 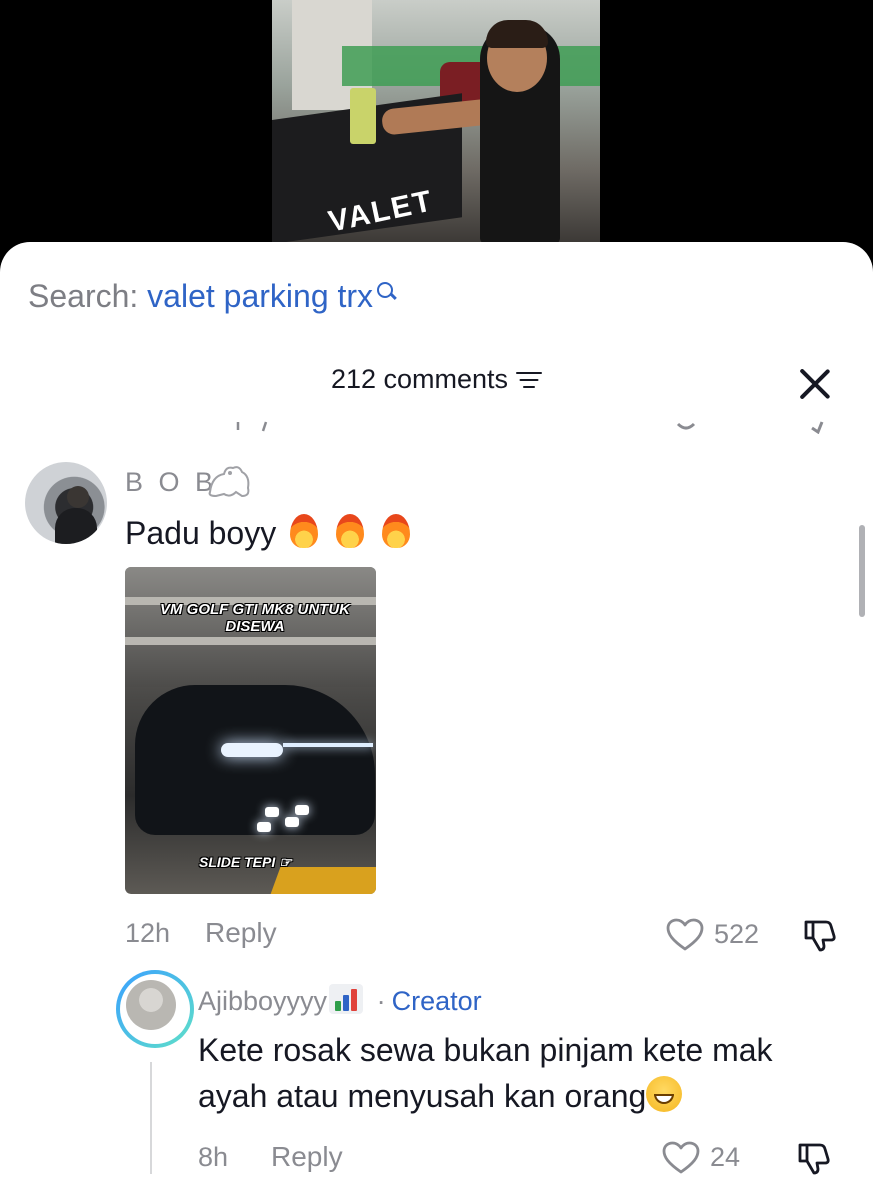 What do you see at coordinates (328, 745) in the screenshot?
I see `photo-lightbar` at bounding box center [328, 745].